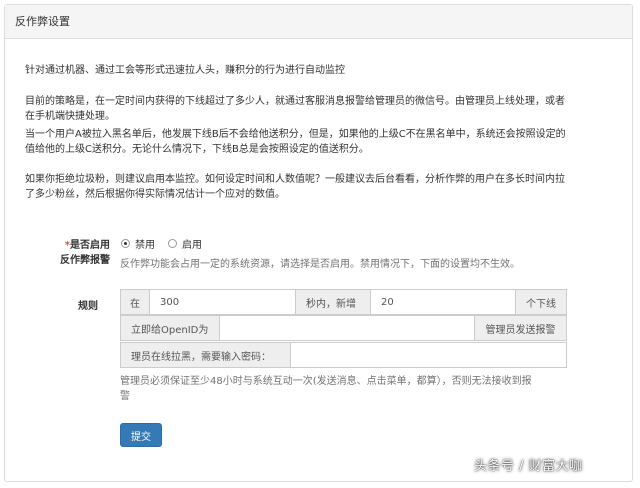  Describe the element at coordinates (428, 355) in the screenshot. I see `password-input` at that location.